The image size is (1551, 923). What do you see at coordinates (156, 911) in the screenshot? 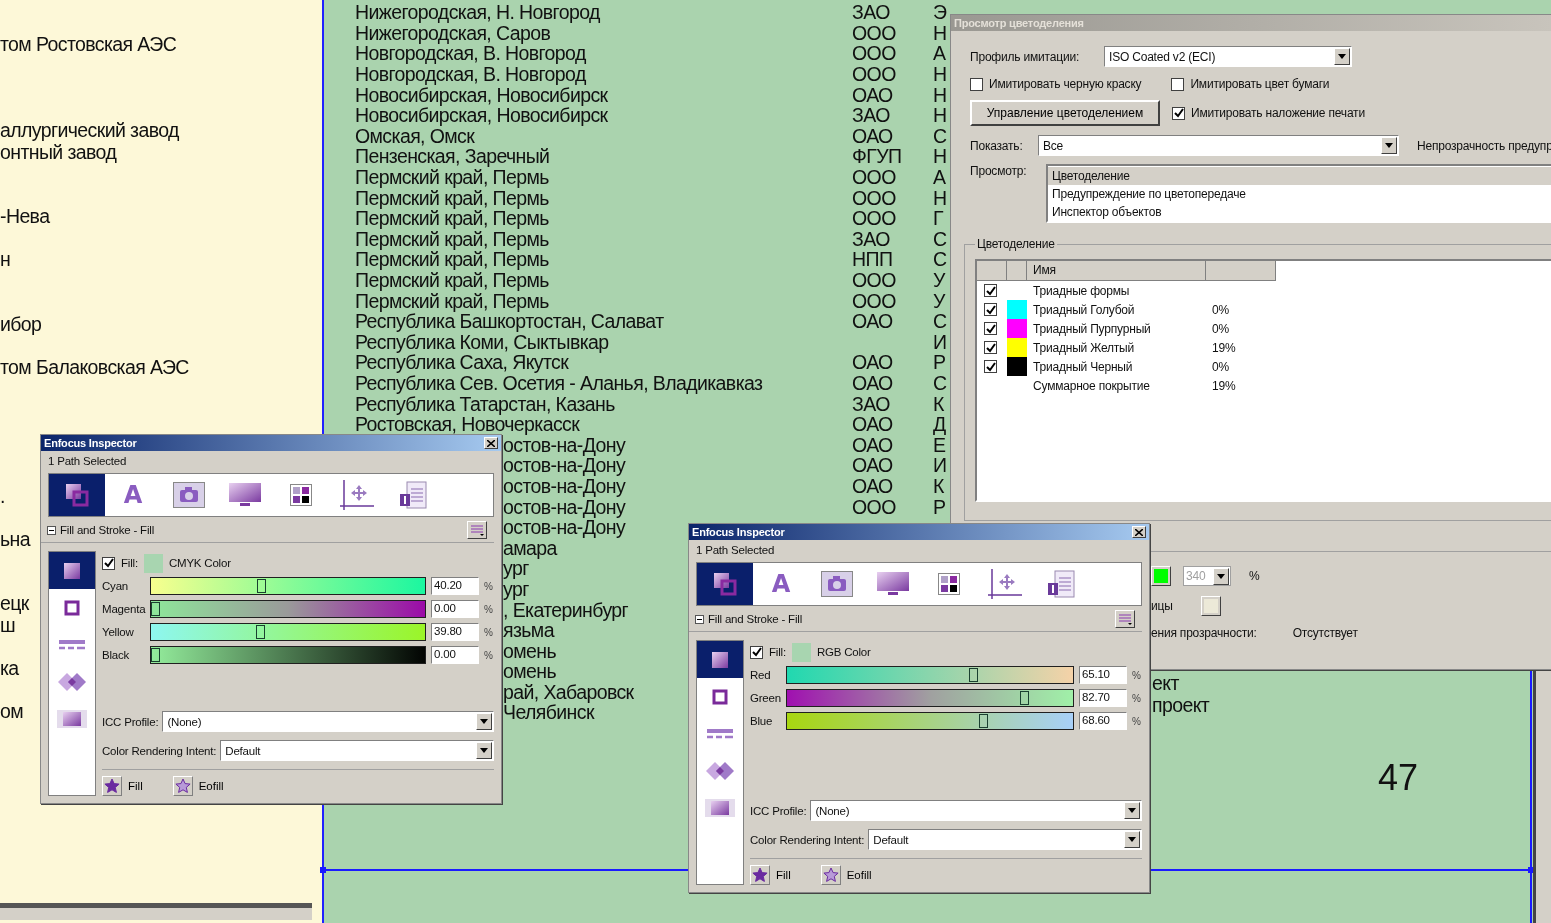
I see `horizontal-scrollbar` at bounding box center [156, 911].